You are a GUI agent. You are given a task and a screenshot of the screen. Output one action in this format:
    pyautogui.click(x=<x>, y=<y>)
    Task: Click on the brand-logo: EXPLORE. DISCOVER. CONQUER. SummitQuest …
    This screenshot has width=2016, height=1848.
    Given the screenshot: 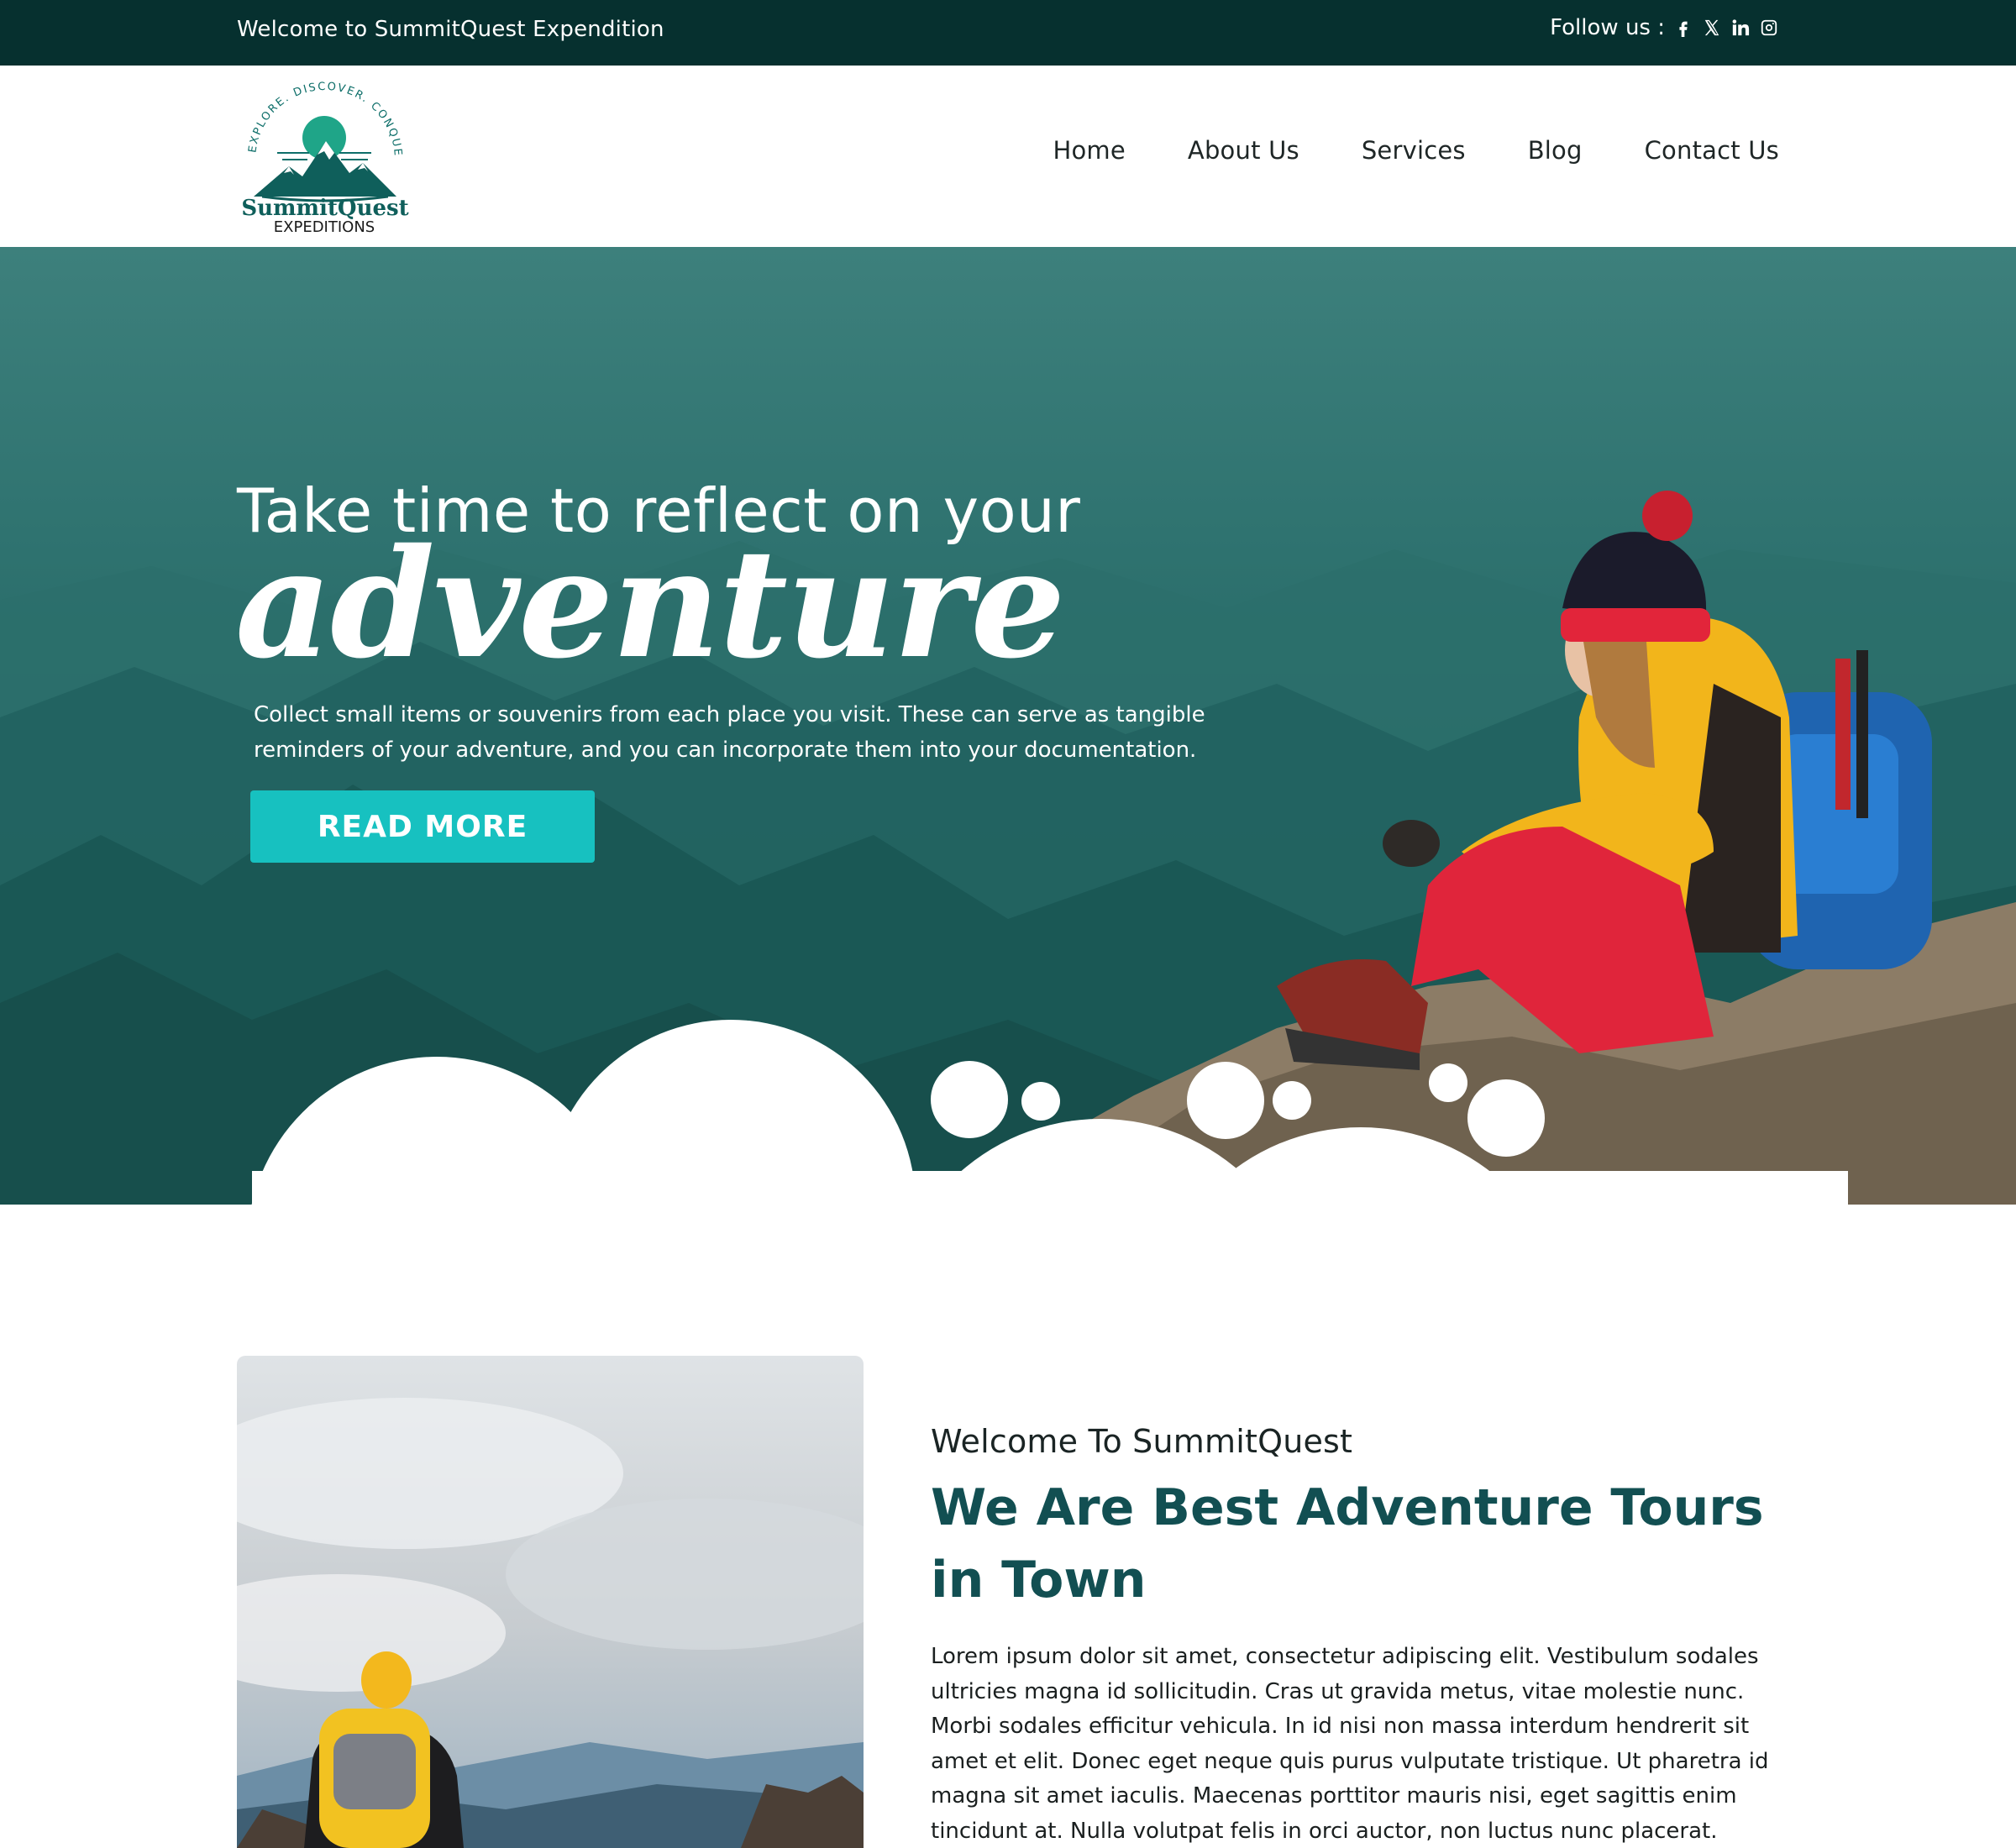 What is the action you would take?
    pyautogui.click(x=323, y=153)
    